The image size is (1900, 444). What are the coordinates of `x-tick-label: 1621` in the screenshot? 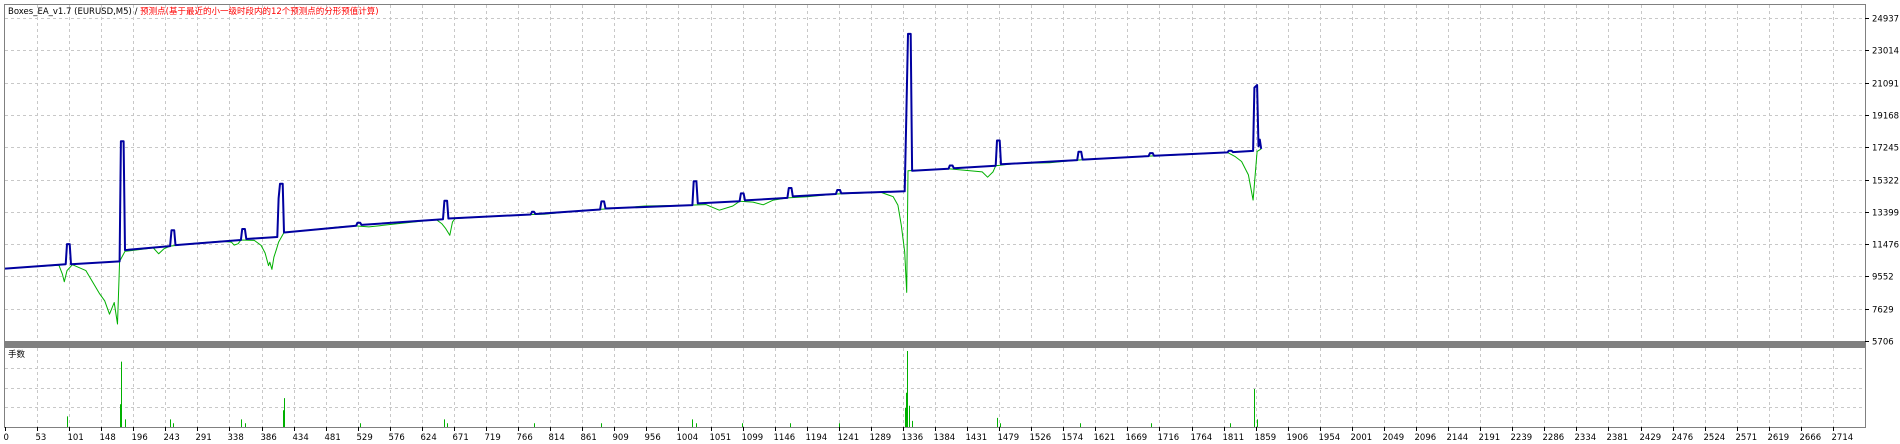 It's located at (1105, 438).